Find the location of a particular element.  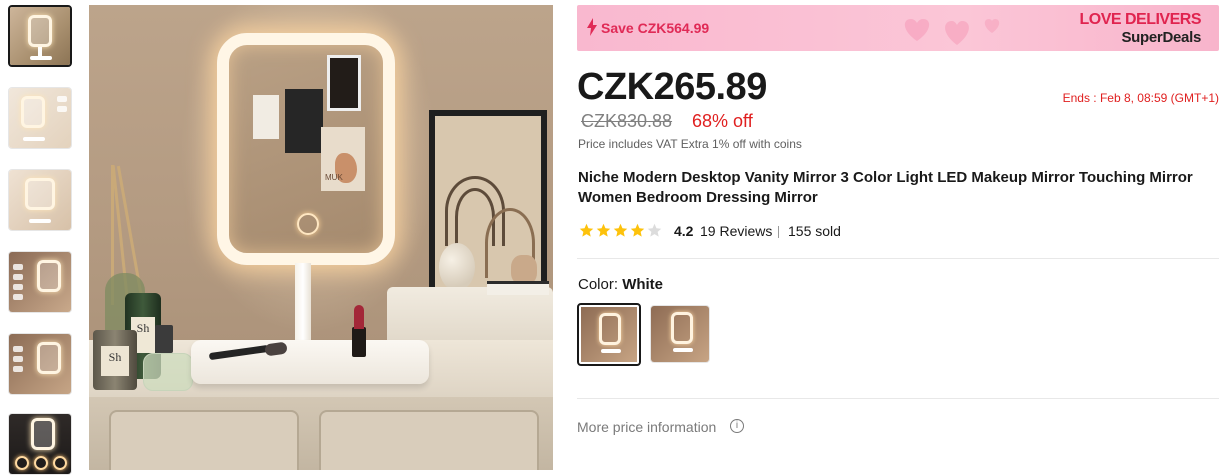

jar-label: Sh is located at coordinates (115, 361).